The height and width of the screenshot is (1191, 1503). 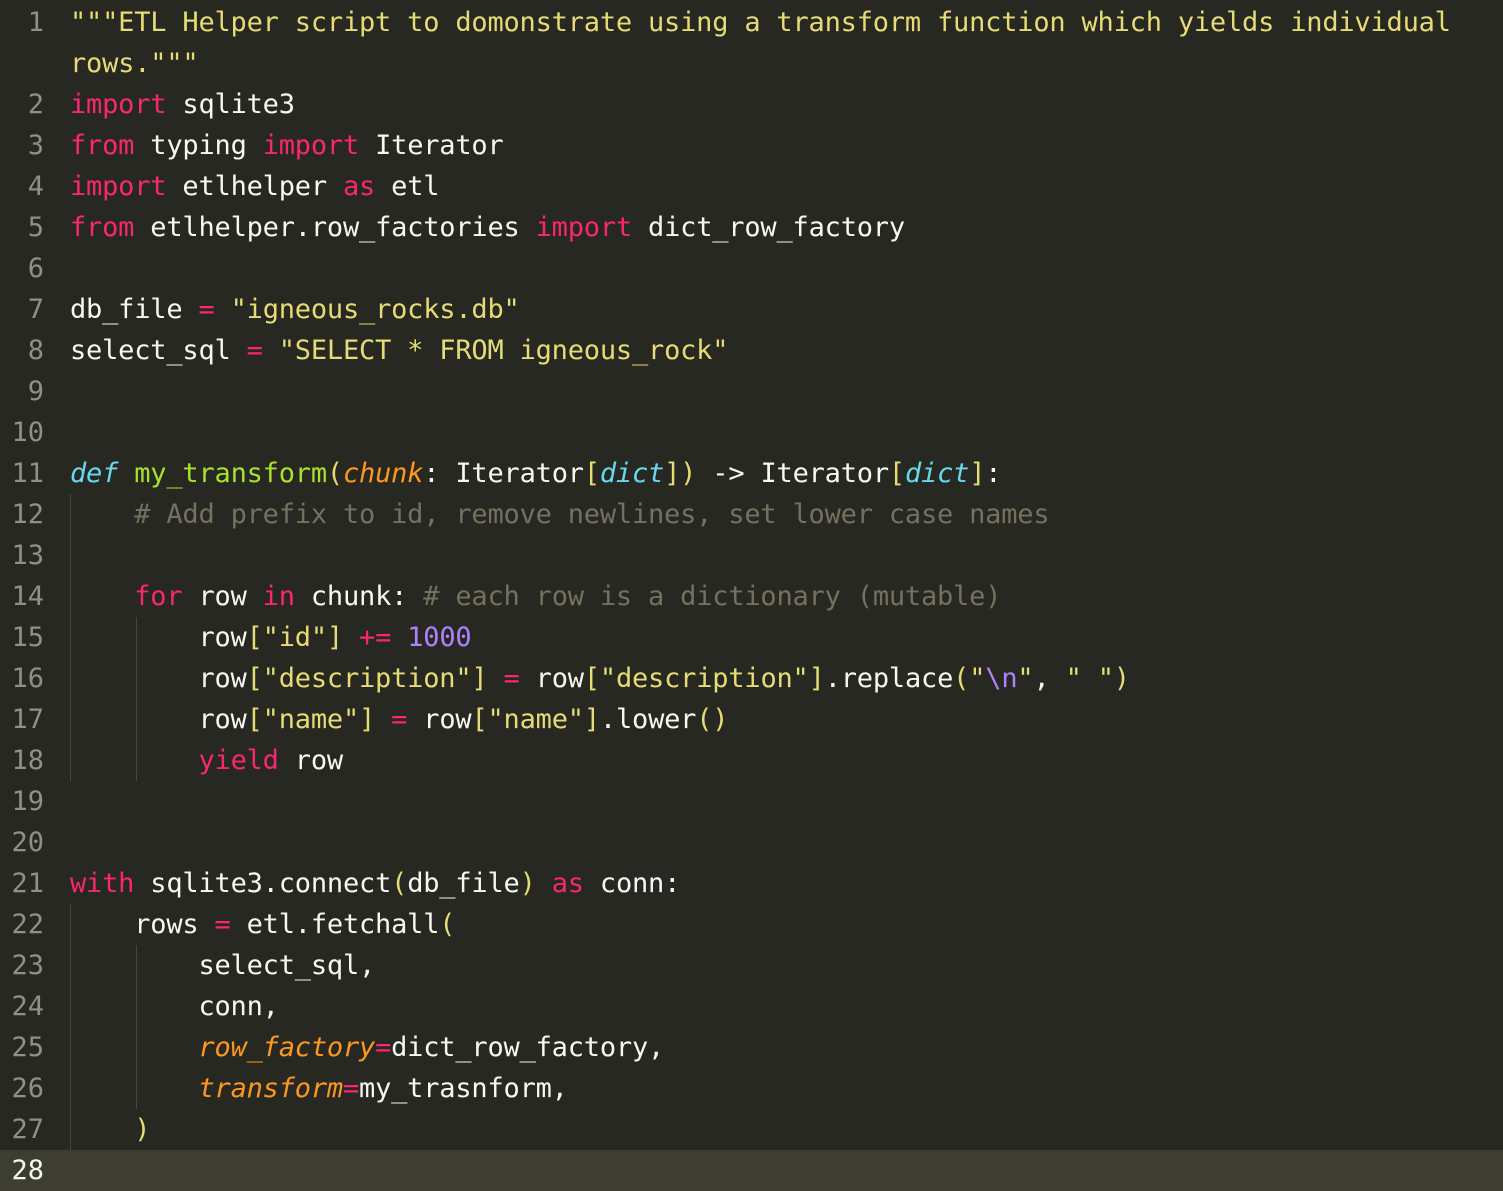 I want to click on code-line: 22 rows = etl.fetchall(, so click(x=751, y=924).